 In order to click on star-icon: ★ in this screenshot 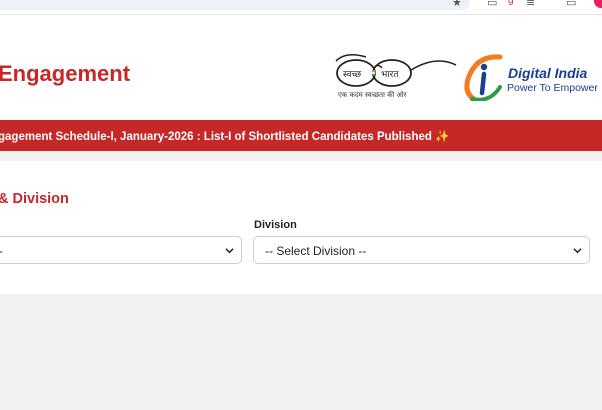, I will do `click(457, 4)`.